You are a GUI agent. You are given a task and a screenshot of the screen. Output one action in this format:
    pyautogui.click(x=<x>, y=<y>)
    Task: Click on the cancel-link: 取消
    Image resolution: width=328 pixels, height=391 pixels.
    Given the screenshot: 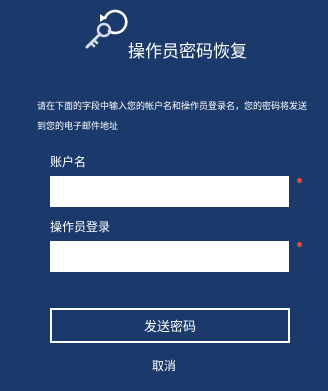 What is the action you would take?
    pyautogui.click(x=164, y=366)
    